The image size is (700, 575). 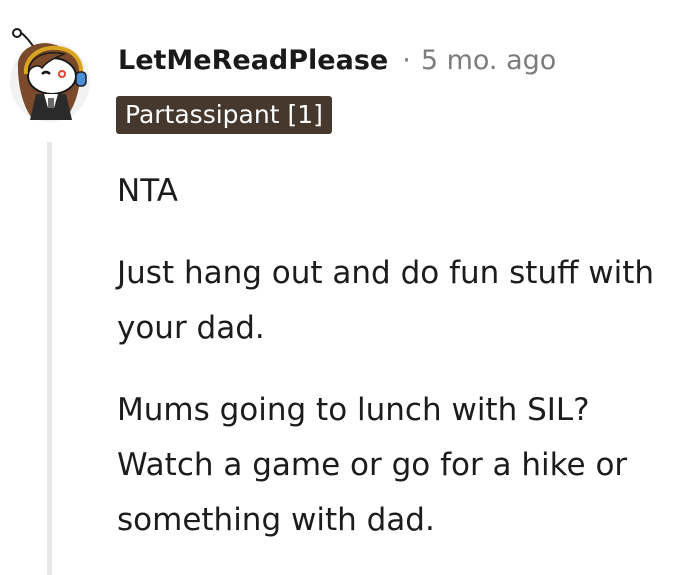 I want to click on thread-line, so click(x=49, y=358).